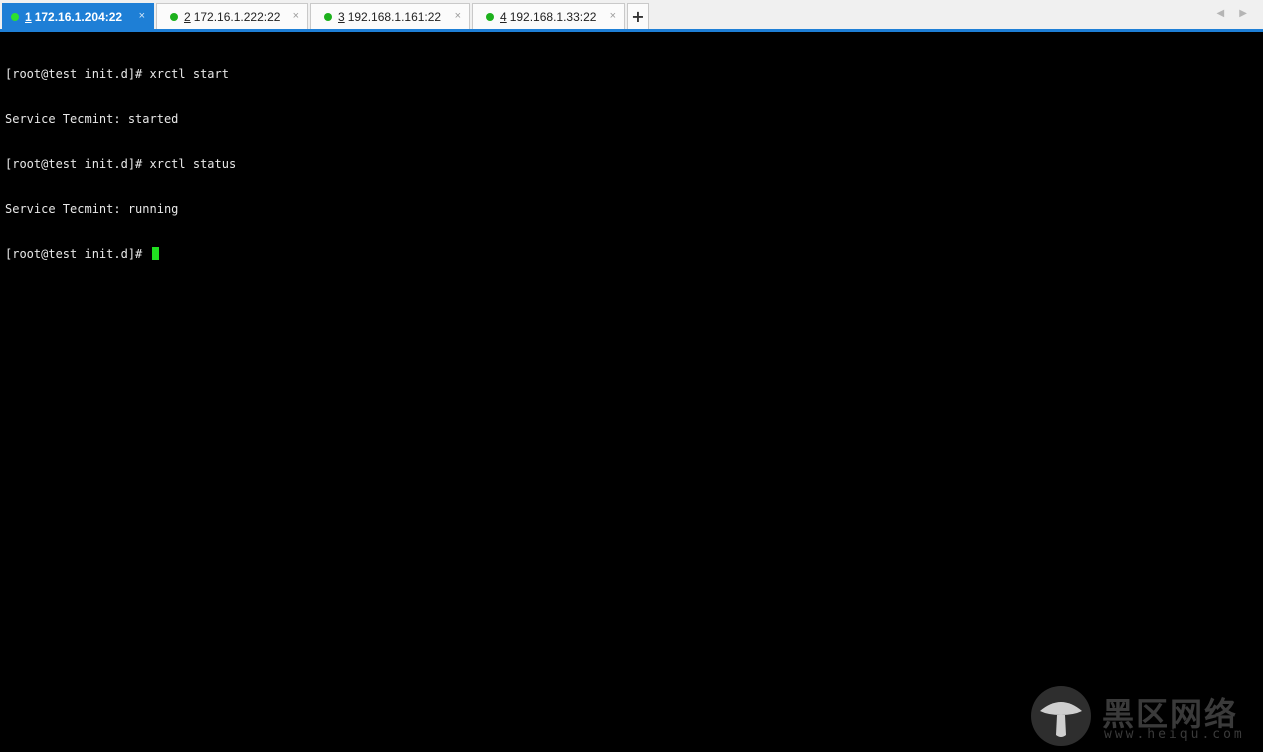 The image size is (1263, 752). Describe the element at coordinates (237, 16) in the screenshot. I see `tab-host-label: 172.16.1.222:22` at that location.